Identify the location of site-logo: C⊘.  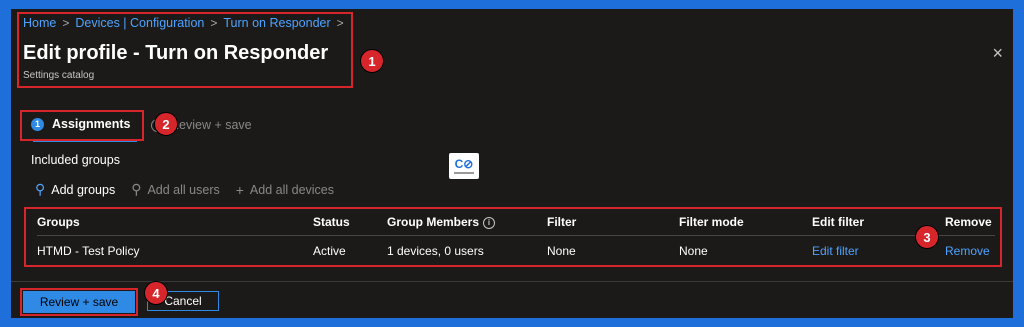
(464, 166).